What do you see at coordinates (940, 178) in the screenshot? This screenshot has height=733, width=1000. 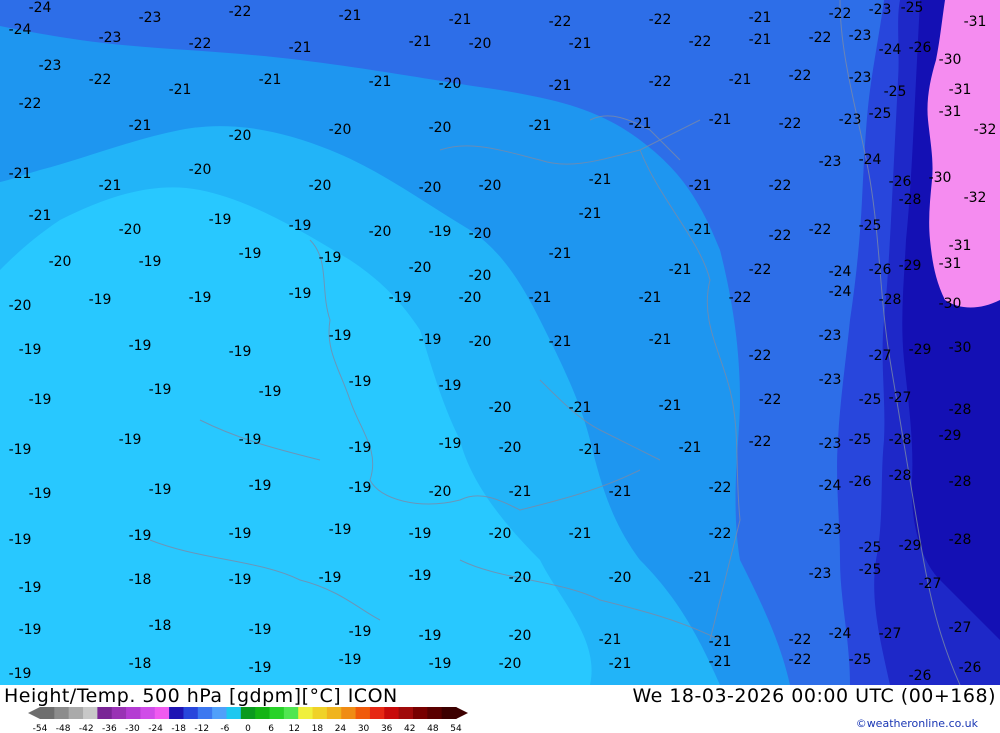 I see `contour-label: -30` at bounding box center [940, 178].